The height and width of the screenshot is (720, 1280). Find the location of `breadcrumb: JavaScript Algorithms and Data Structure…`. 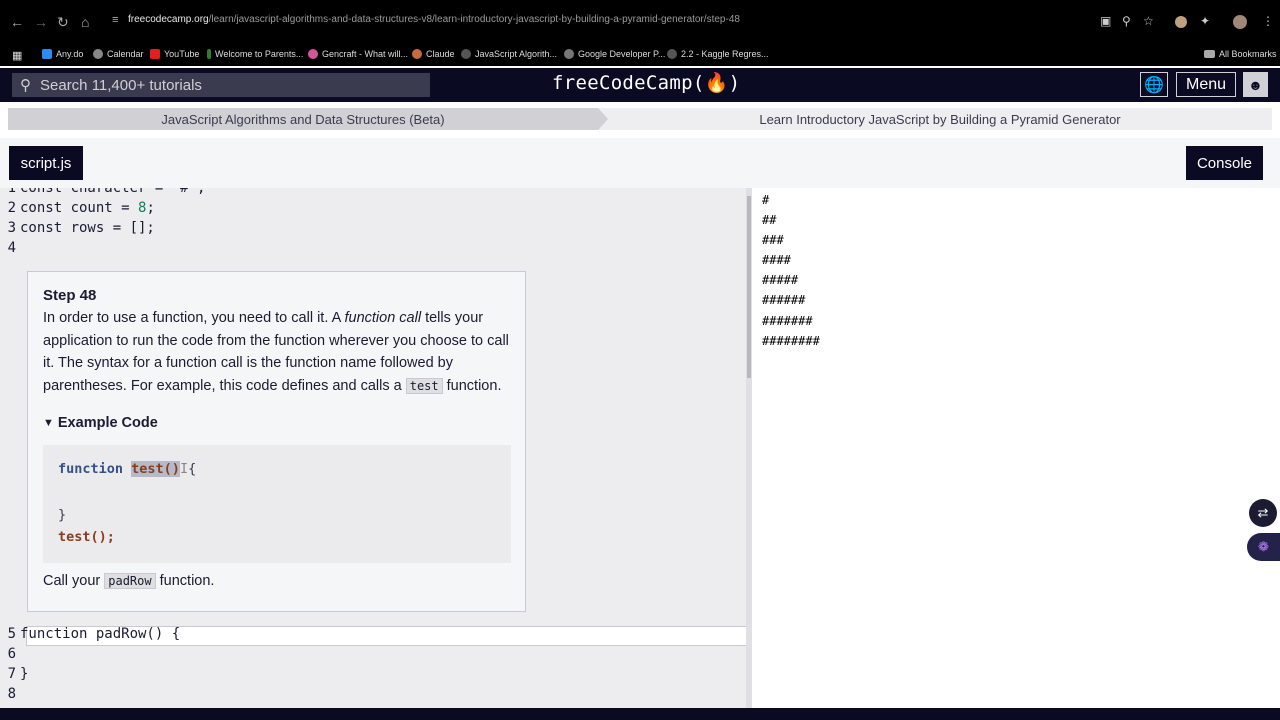

breadcrumb: JavaScript Algorithms and Data Structure… is located at coordinates (640, 119).